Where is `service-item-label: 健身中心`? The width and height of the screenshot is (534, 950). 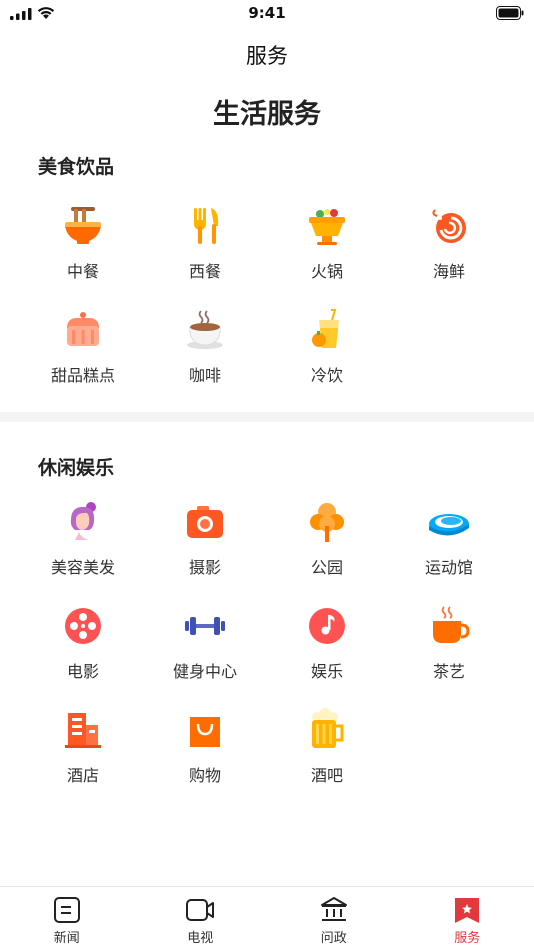
service-item-label: 健身中心 is located at coordinates (204, 671).